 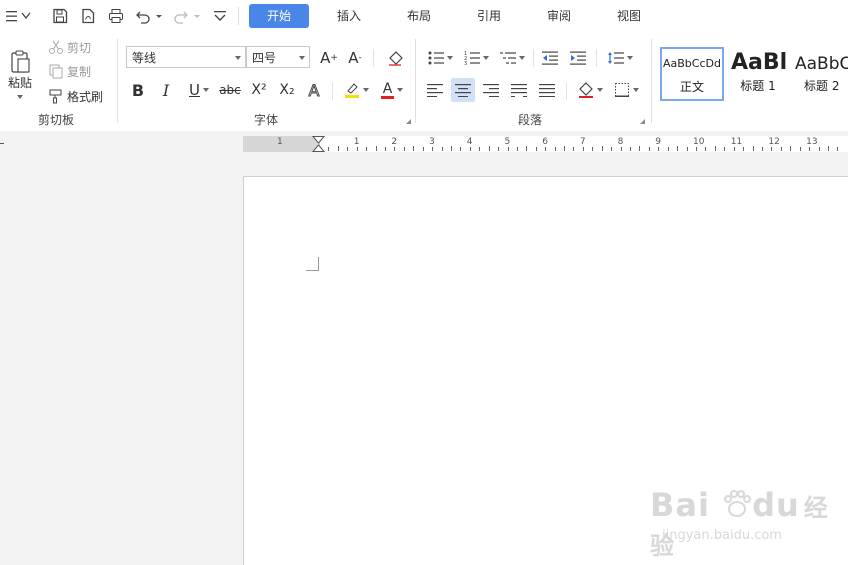 I want to click on ruler-number: 9, so click(x=658, y=142).